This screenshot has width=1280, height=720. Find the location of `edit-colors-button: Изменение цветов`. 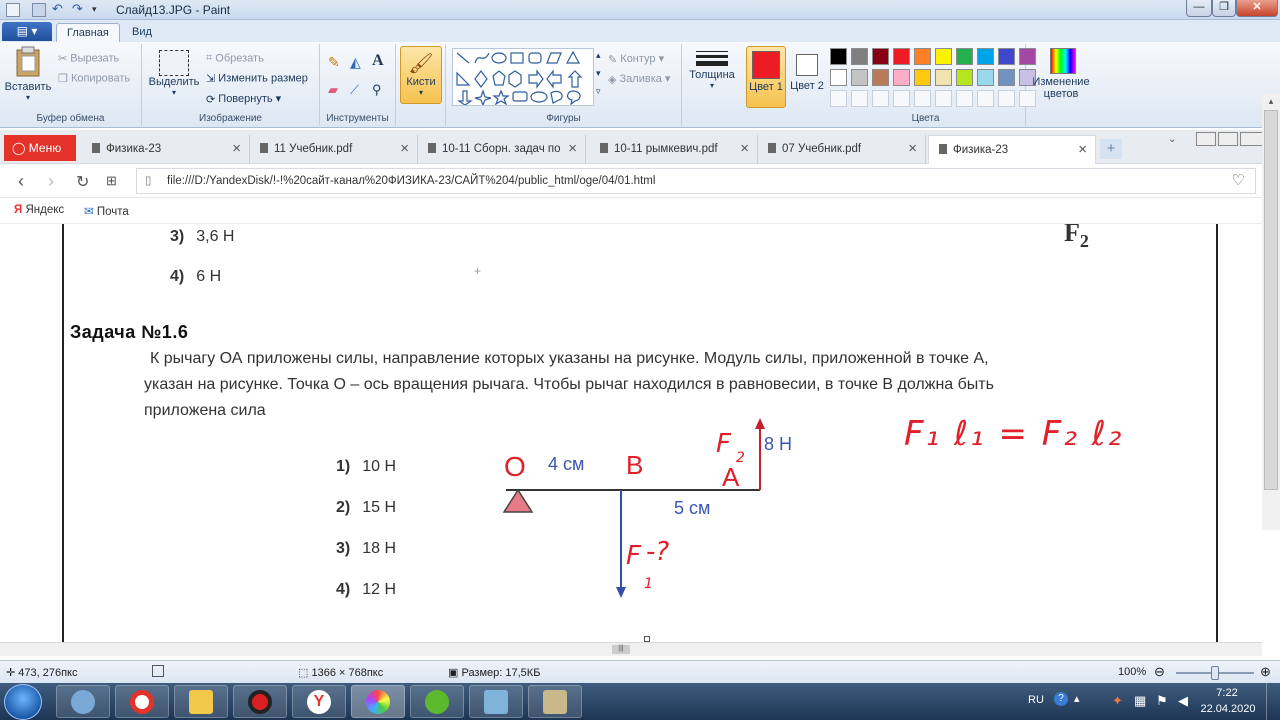

edit-colors-button: Изменение цветов is located at coordinates (1063, 74).